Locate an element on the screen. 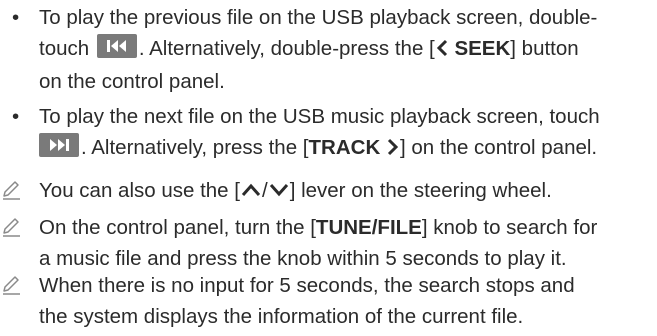 The height and width of the screenshot is (336, 657). note-text: You can also use the [ is located at coordinates (139, 190).